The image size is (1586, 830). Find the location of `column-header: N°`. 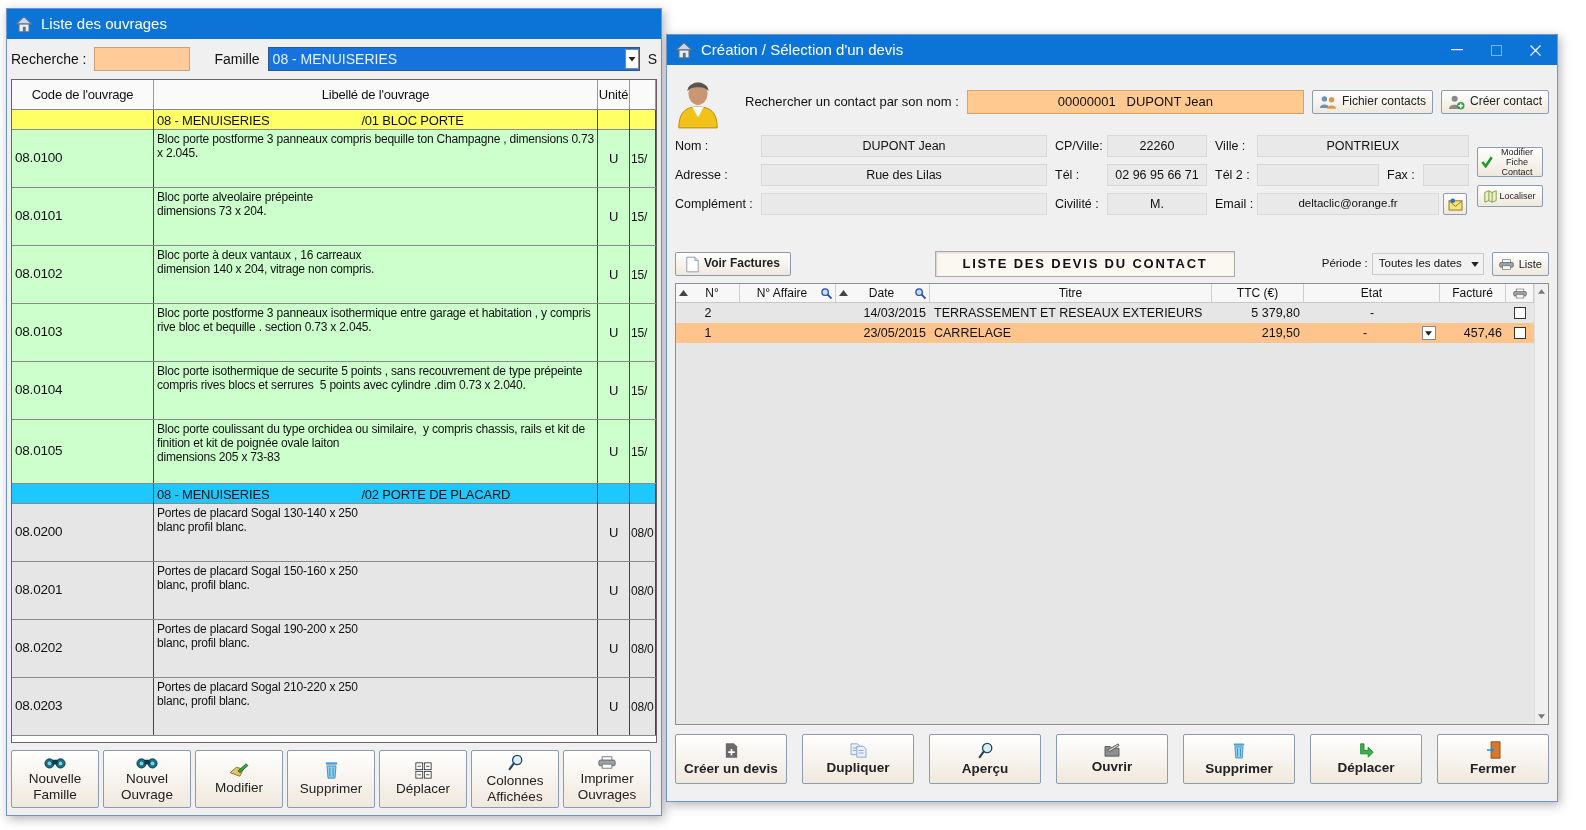

column-header: N° is located at coordinates (708, 293).